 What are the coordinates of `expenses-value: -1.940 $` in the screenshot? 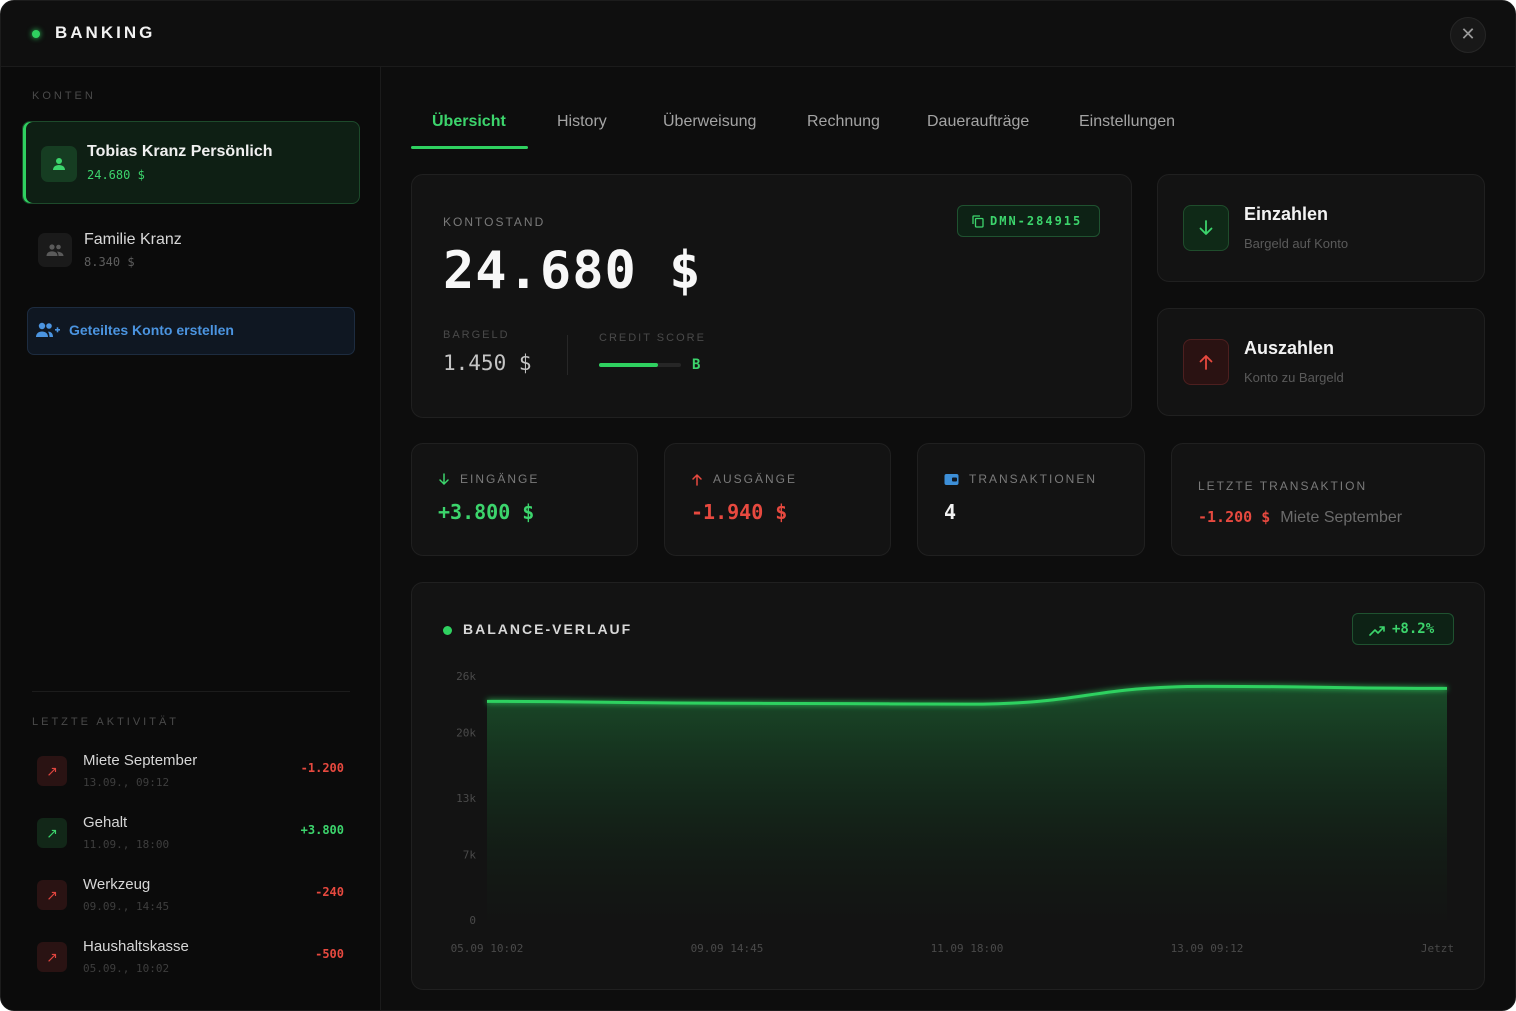 It's located at (739, 512).